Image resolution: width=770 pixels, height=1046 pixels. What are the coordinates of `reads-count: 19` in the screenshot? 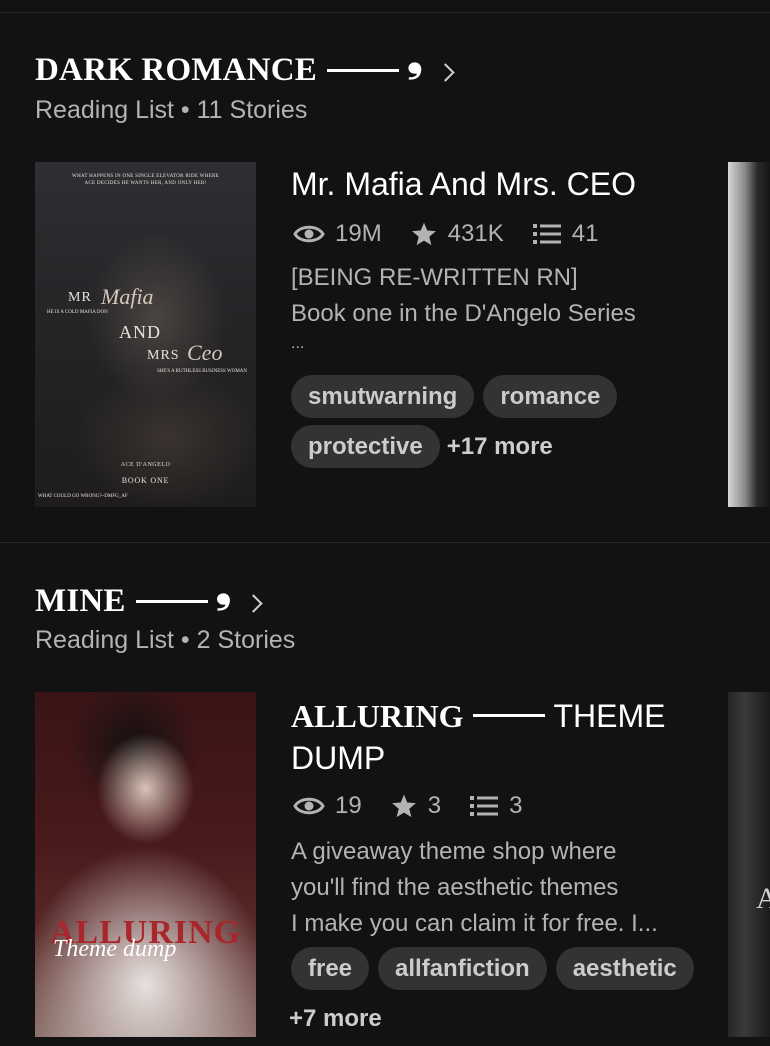 It's located at (348, 805).